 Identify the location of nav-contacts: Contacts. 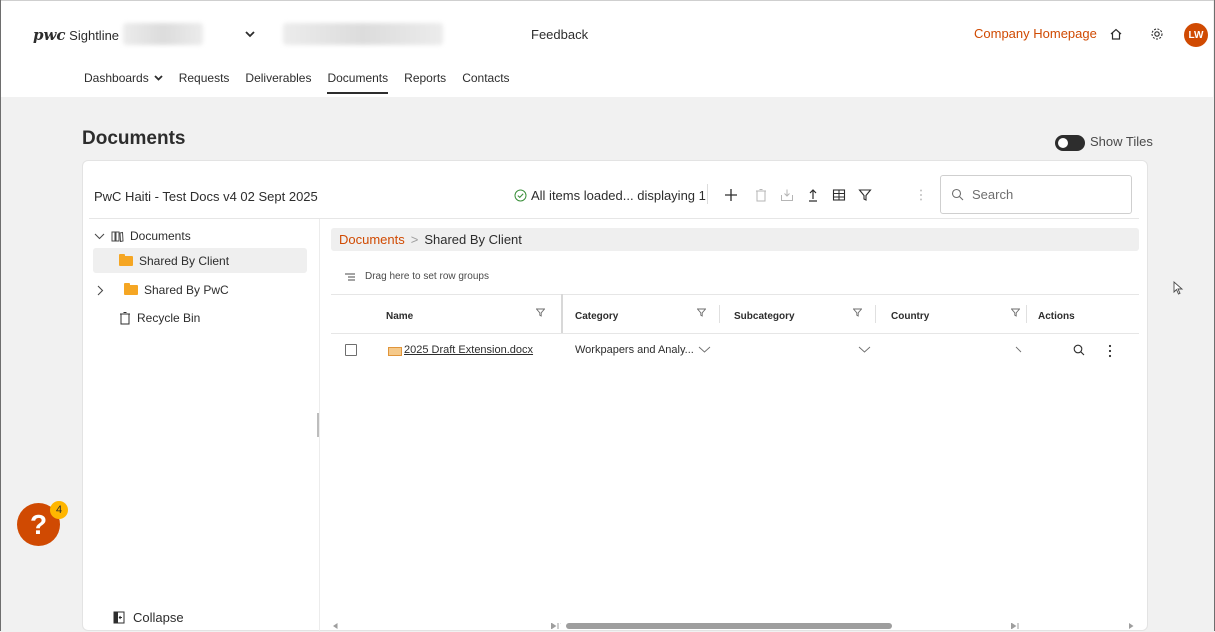
(485, 82).